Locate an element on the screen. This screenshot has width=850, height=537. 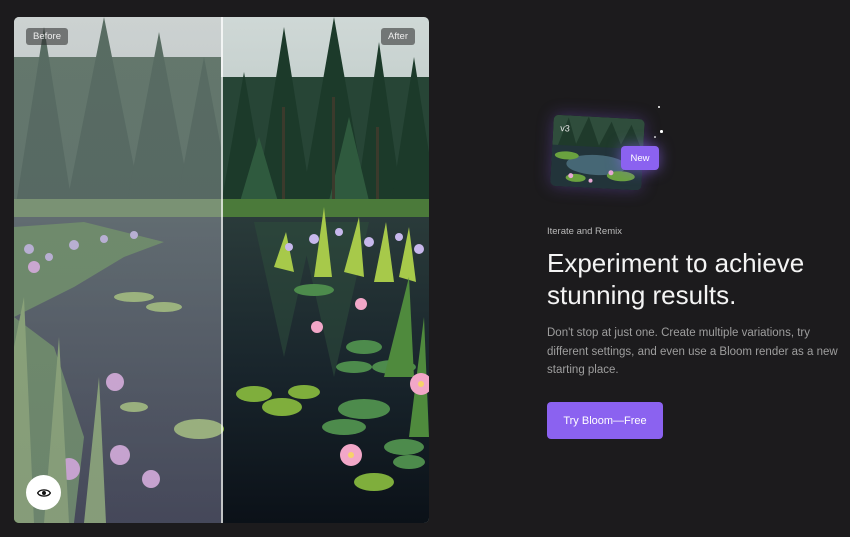
version-label: v3 is located at coordinates (564, 128).